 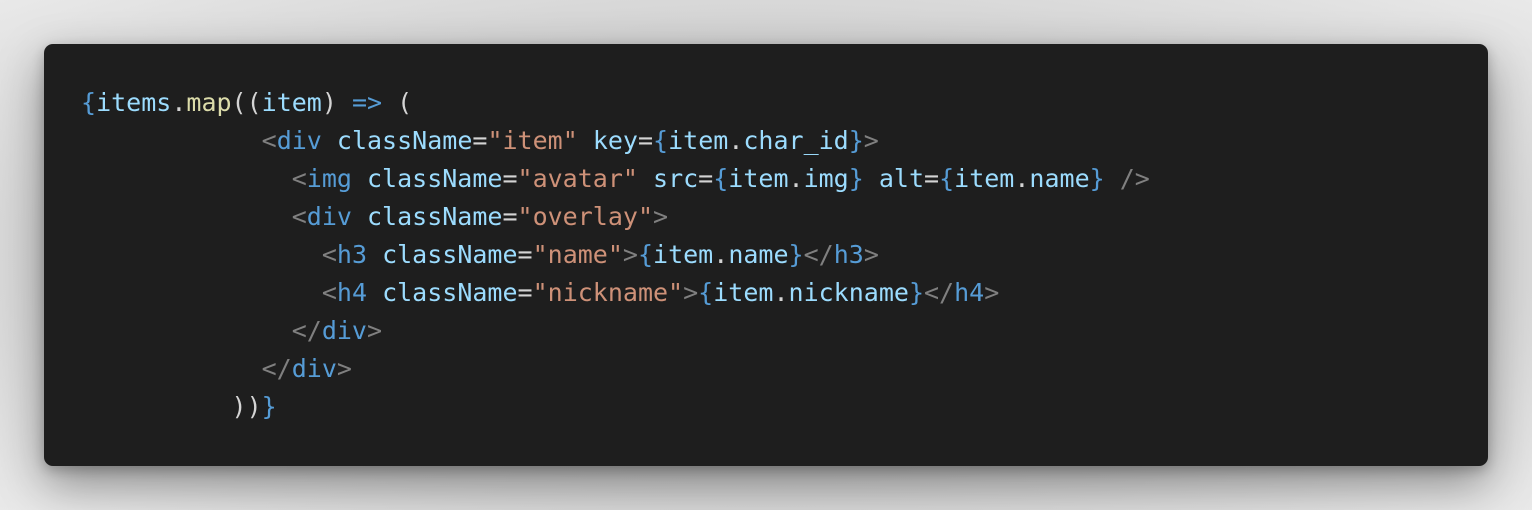 I want to click on code-token: ((, so click(x=246, y=102).